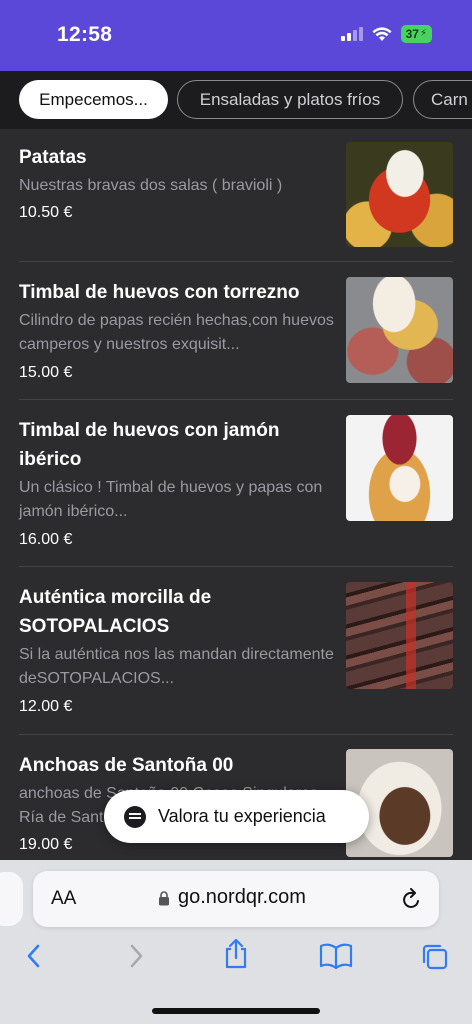 This screenshot has height=1024, width=472. What do you see at coordinates (290, 99) in the screenshot?
I see `tab-ensaladas: Ensaladas y platos fríos` at bounding box center [290, 99].